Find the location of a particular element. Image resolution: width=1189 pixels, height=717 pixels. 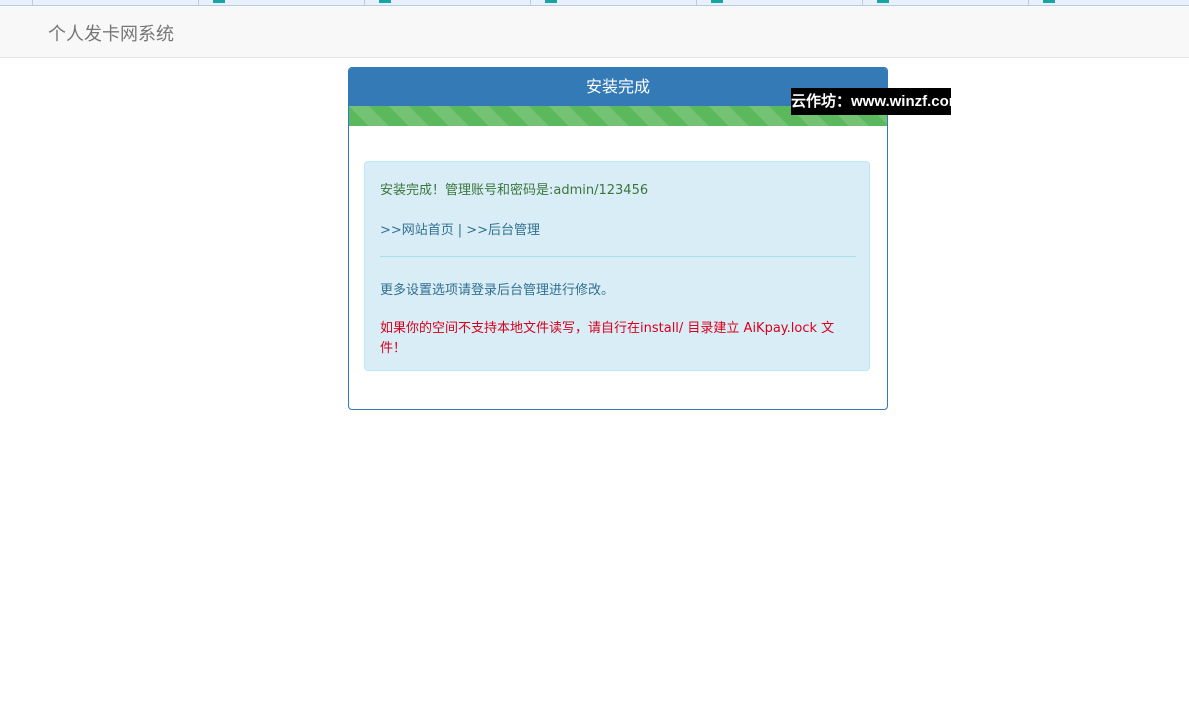

home-link: >>网站首页 is located at coordinates (417, 230).